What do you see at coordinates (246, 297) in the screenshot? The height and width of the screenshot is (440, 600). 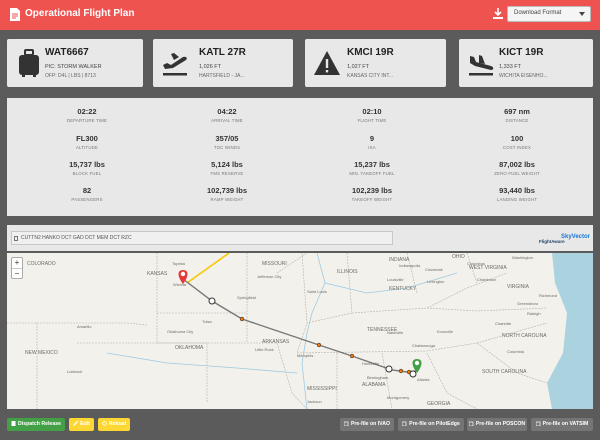 I see `map-label: Springfield` at bounding box center [246, 297].